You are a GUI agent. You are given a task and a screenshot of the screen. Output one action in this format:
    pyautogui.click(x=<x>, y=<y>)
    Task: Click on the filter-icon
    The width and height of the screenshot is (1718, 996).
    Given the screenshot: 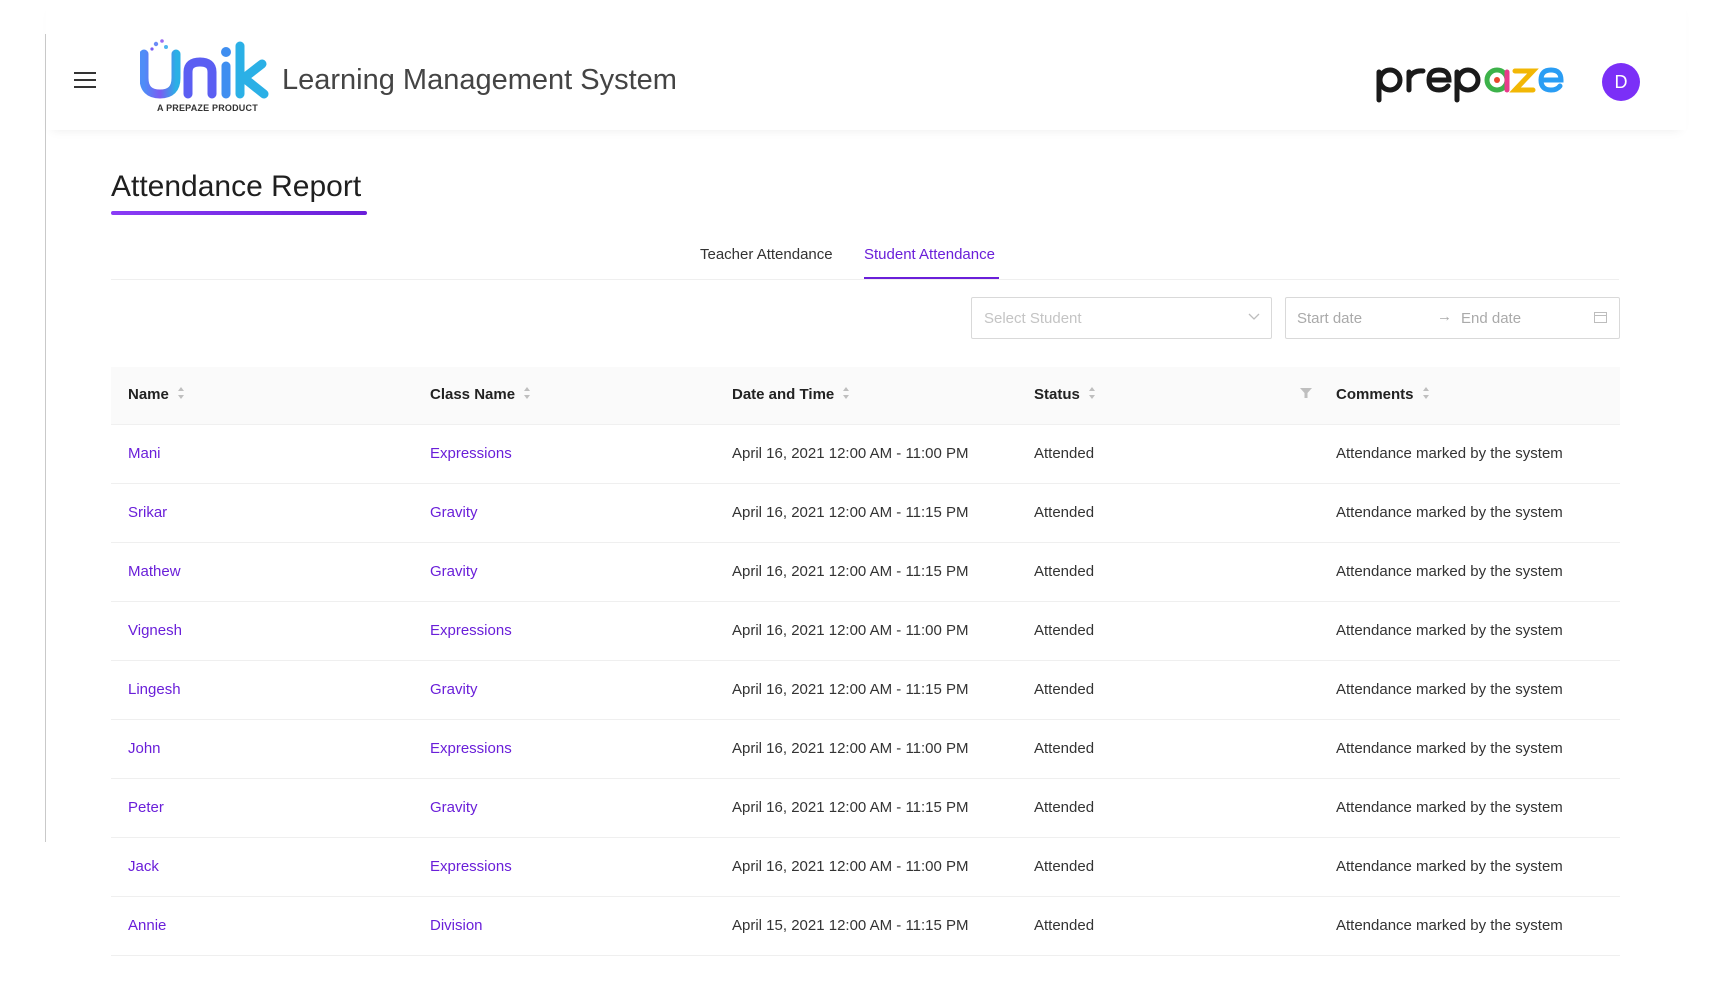 What is the action you would take?
    pyautogui.click(x=1306, y=393)
    